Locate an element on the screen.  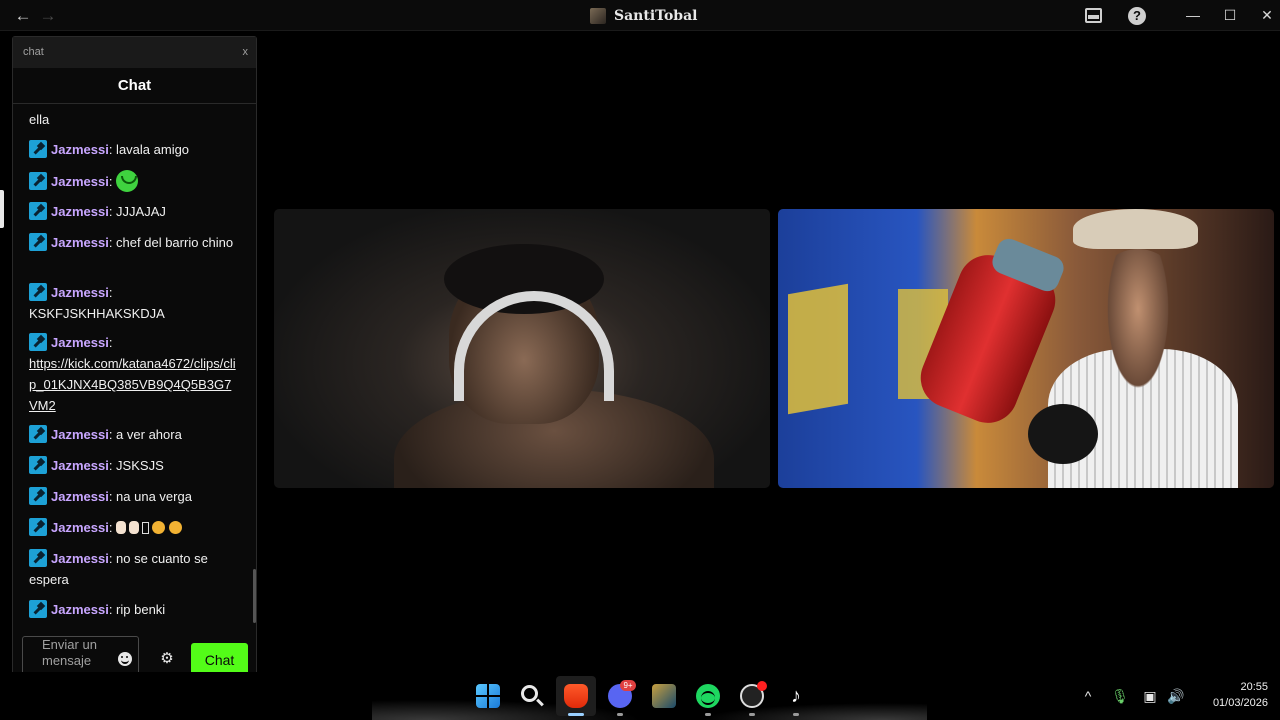
windows-taskbar: 9+ ♪ ^ 🎙 ▣ 🔊 is located at coordinates (640, 696).